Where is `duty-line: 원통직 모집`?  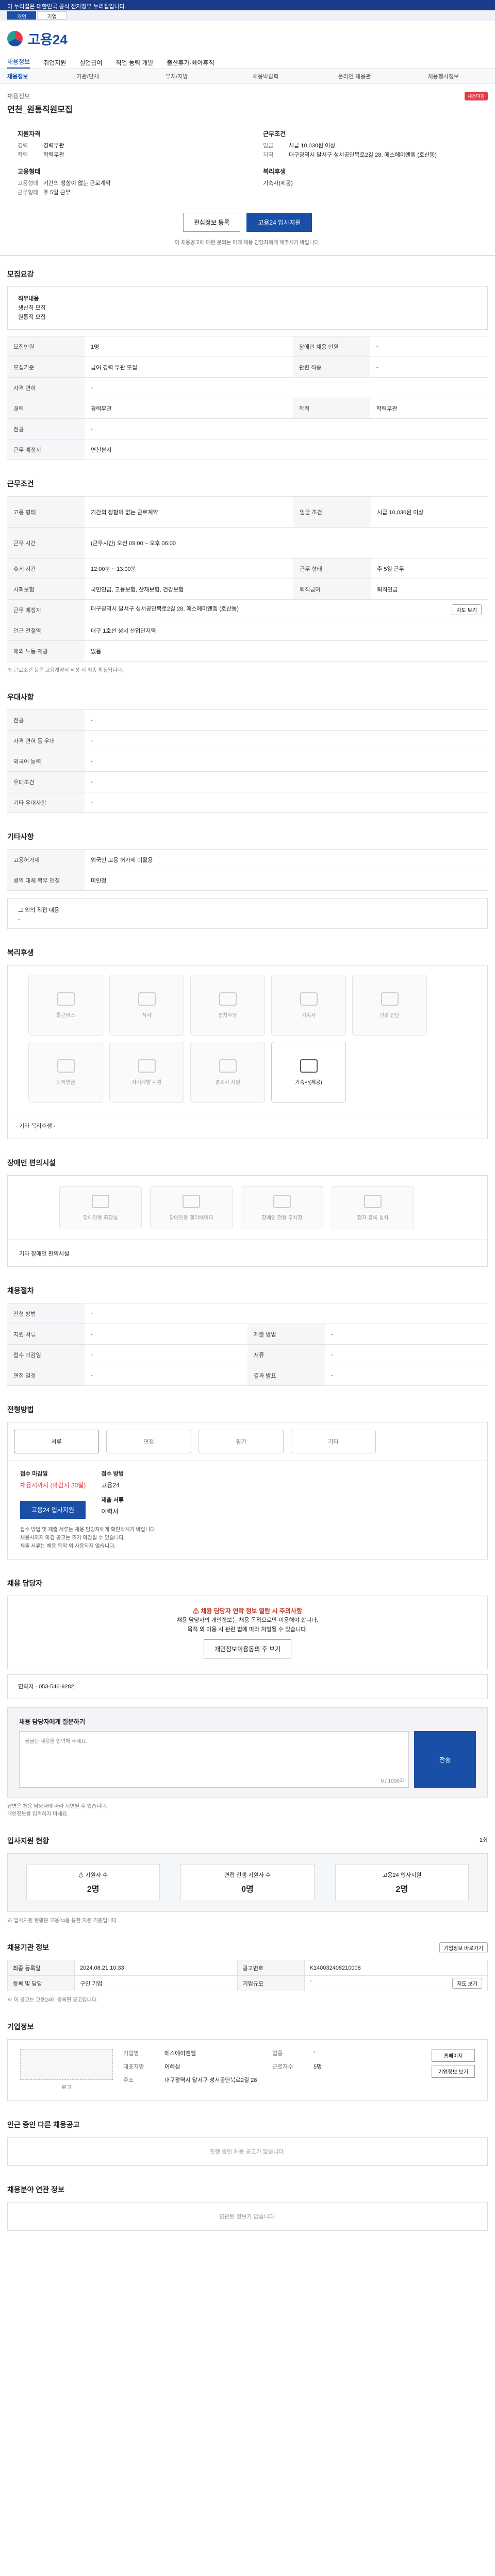
duty-line: 원통직 모집 is located at coordinates (32, 317).